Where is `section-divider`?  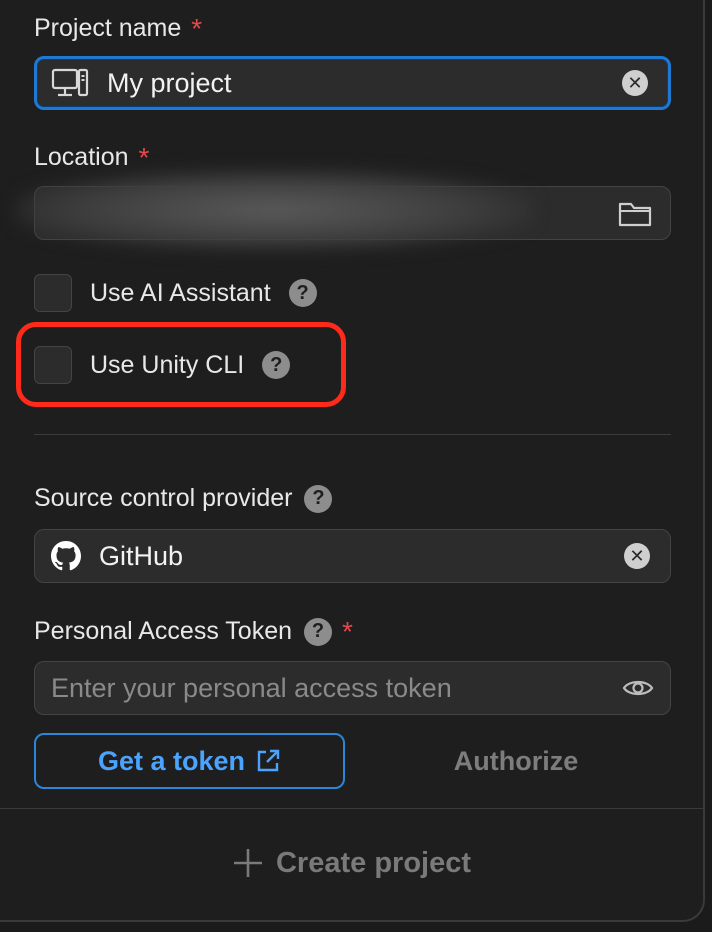 section-divider is located at coordinates (352, 434).